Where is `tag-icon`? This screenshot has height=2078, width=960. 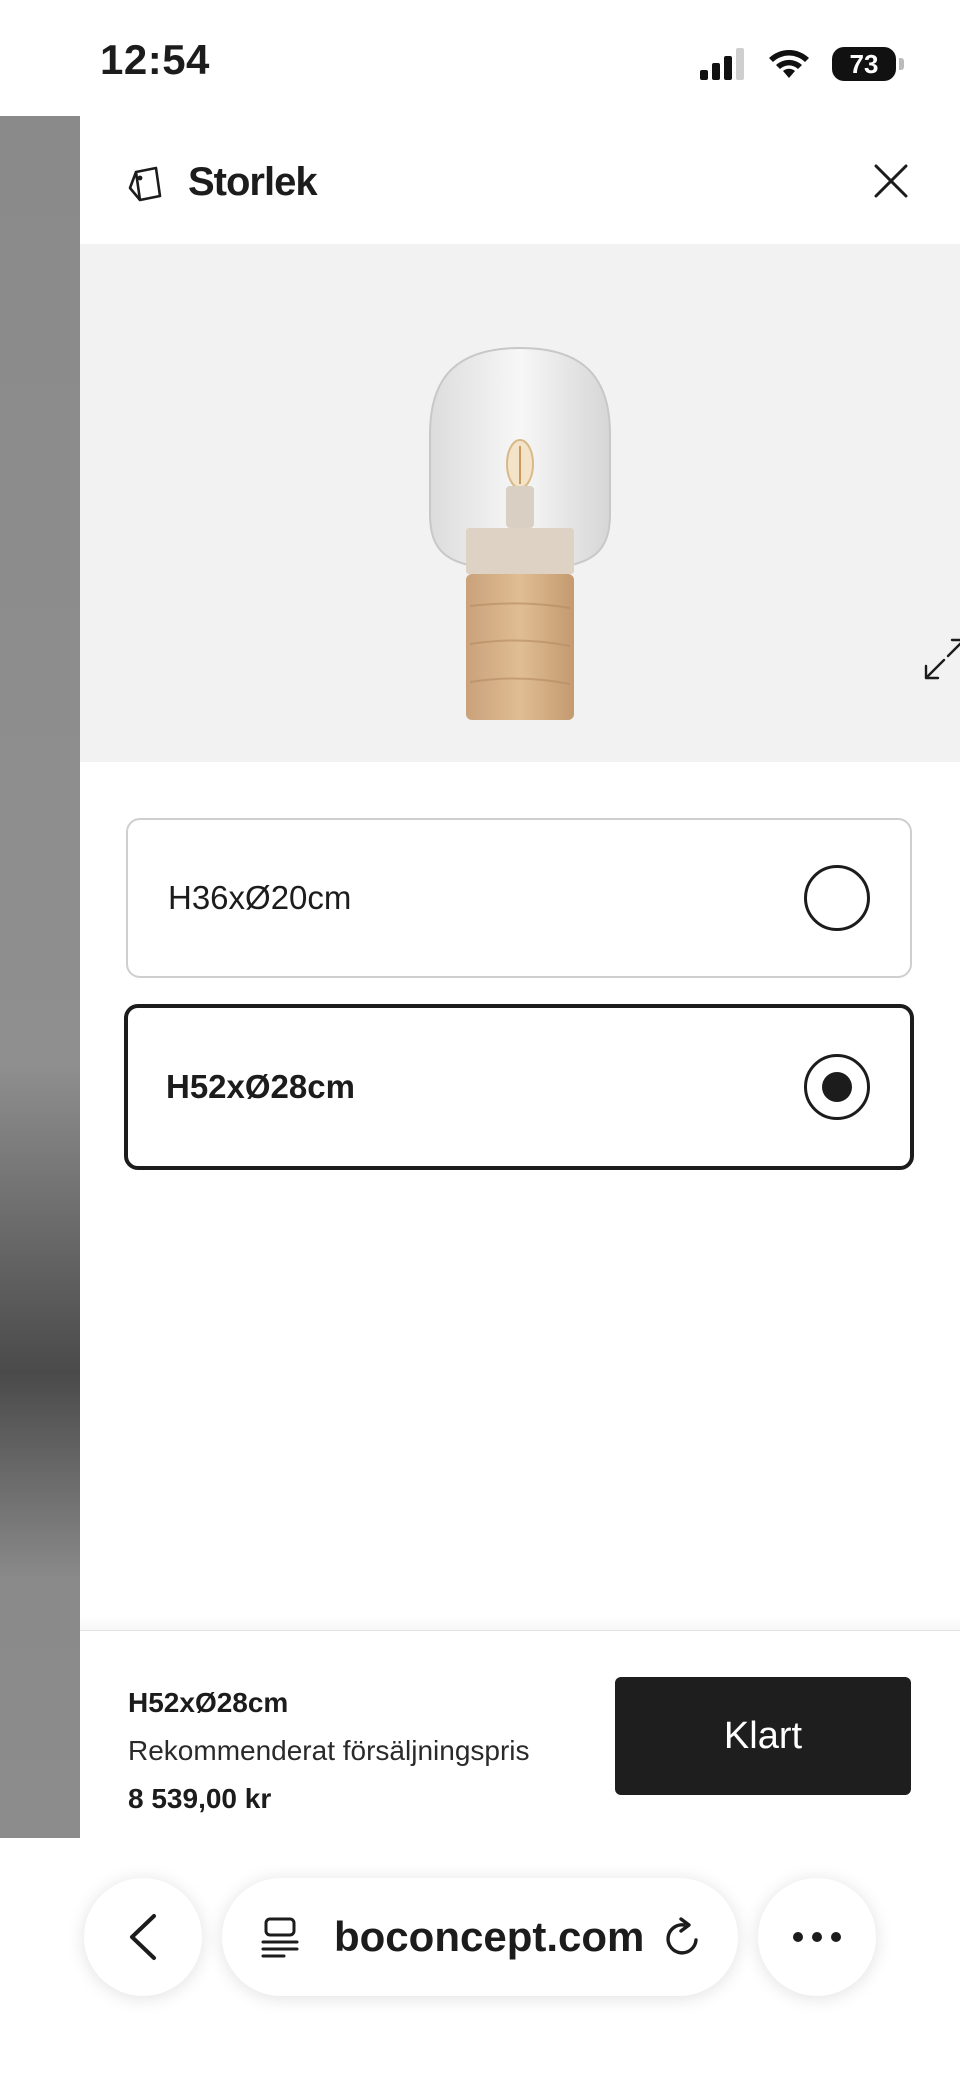
tag-icon is located at coordinates (145, 184).